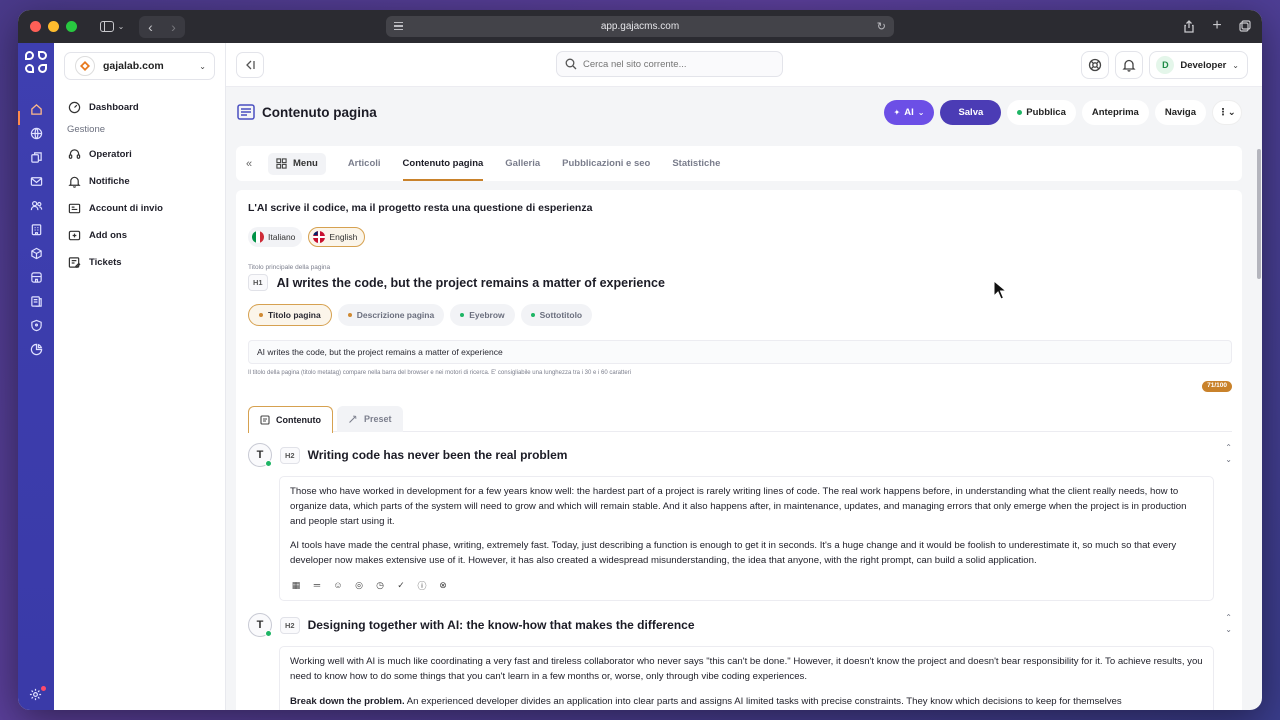 The height and width of the screenshot is (720, 1280). What do you see at coordinates (37, 694) in the screenshot?
I see `settings-gear-icon` at bounding box center [37, 694].